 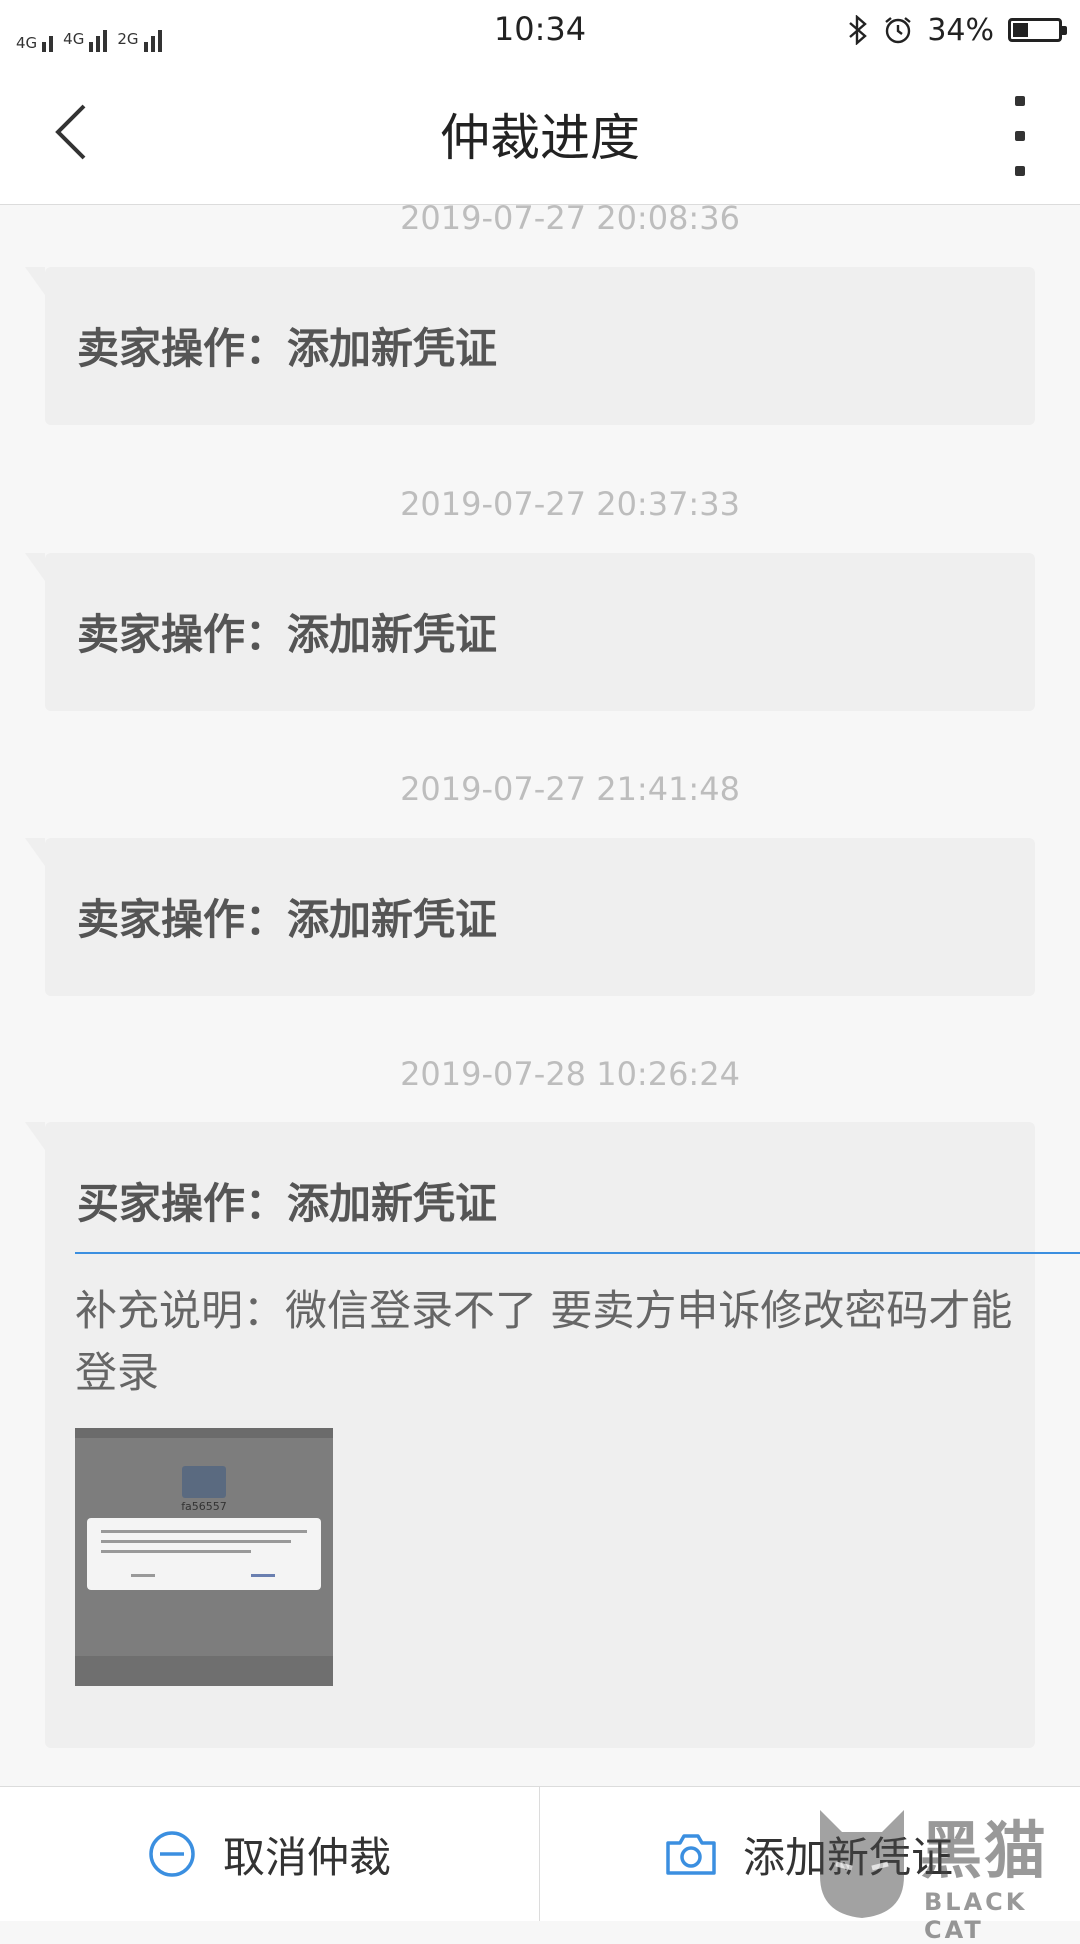 I want to click on more-options-button, so click(x=1020, y=136).